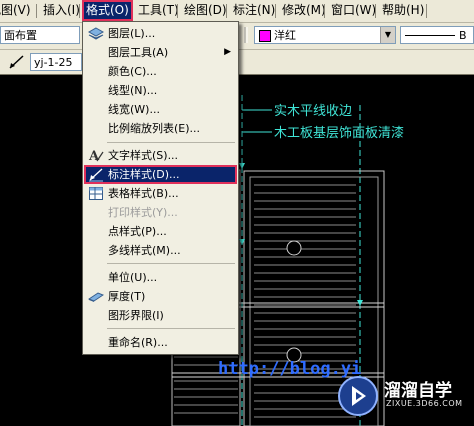  Describe the element at coordinates (418, 391) in the screenshot. I see `brand-name: 溜溜自学` at that location.